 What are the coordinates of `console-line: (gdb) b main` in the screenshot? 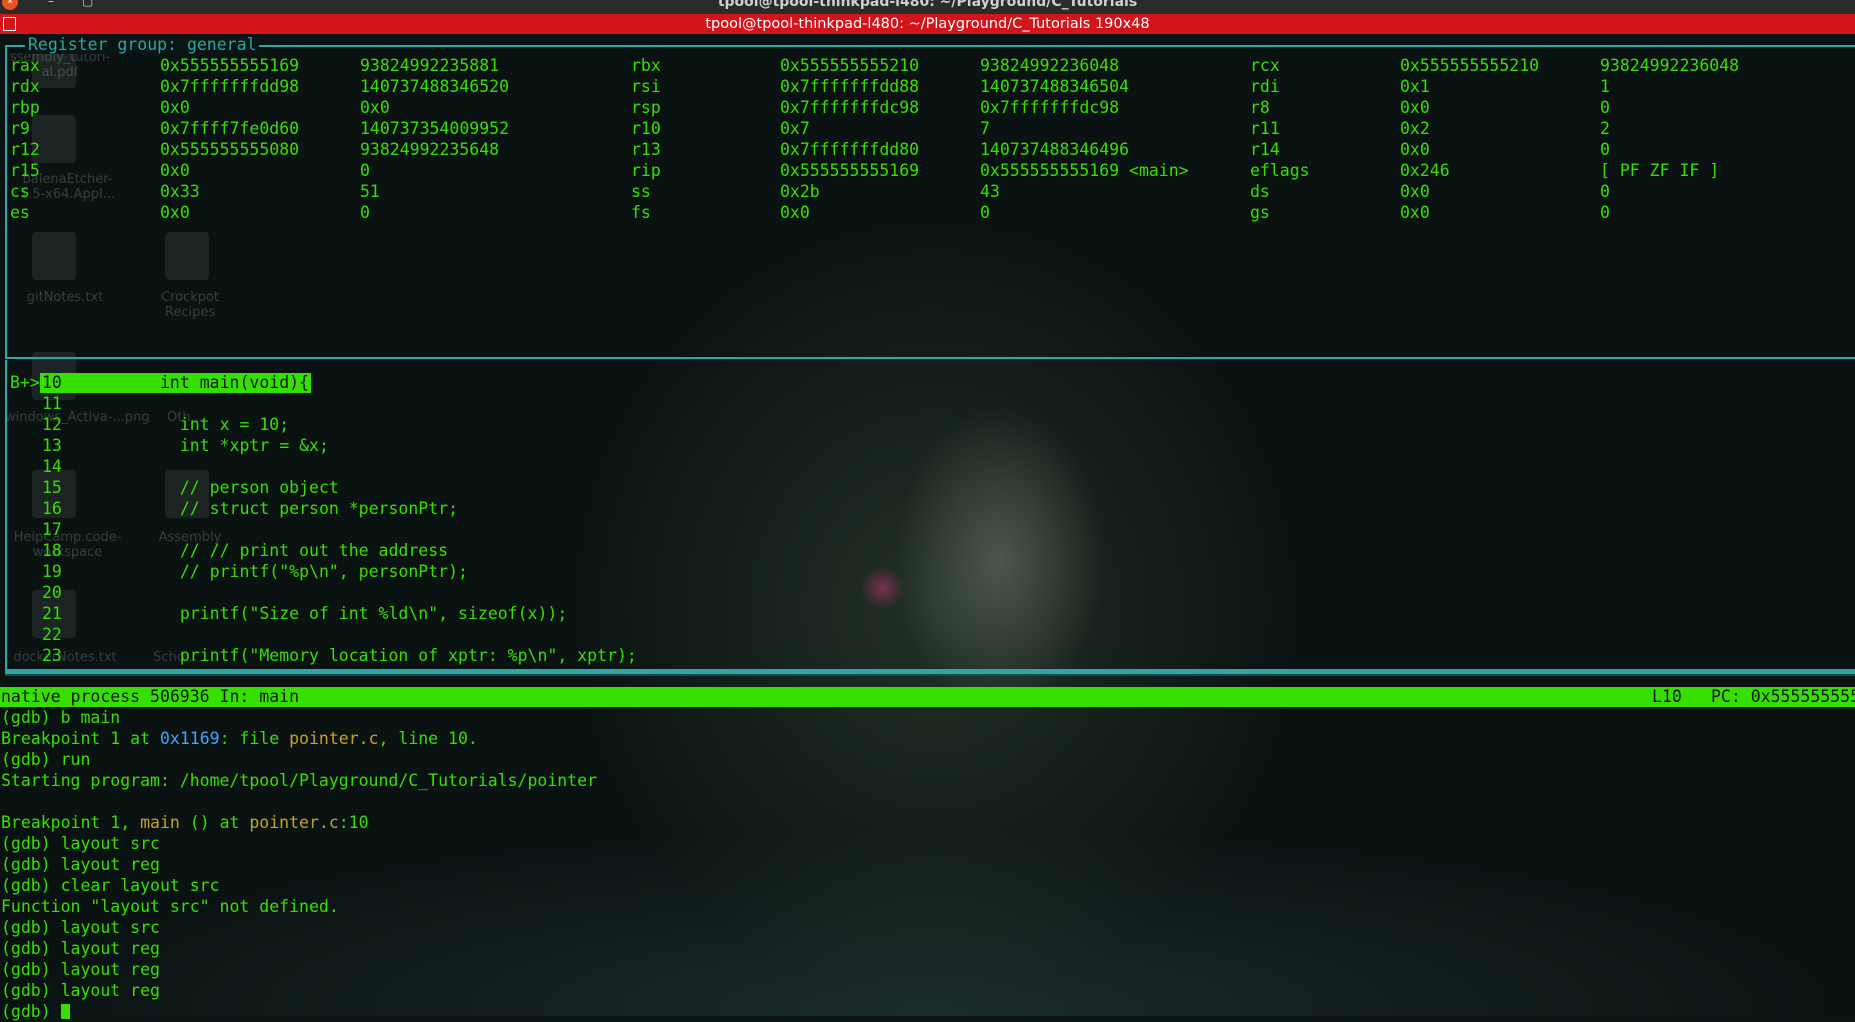 It's located at (61, 717).